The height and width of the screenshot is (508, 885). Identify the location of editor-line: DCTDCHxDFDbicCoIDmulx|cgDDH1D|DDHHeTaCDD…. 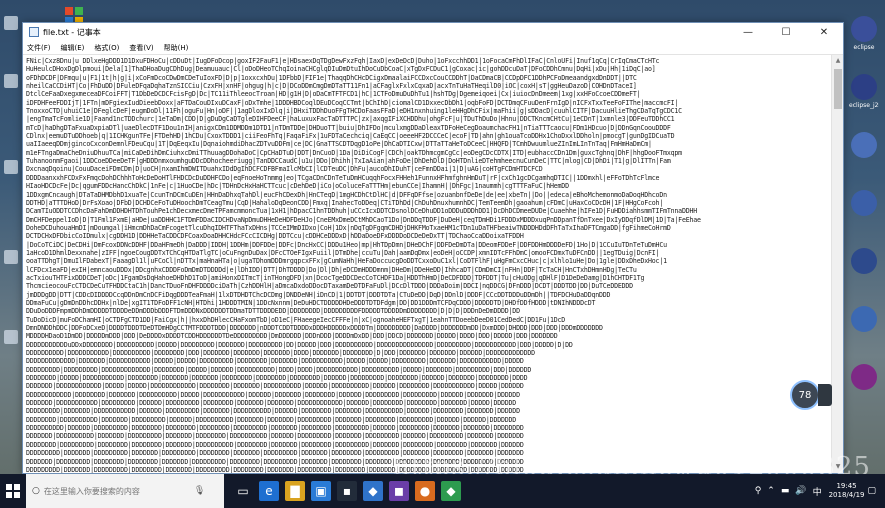
(275, 236).